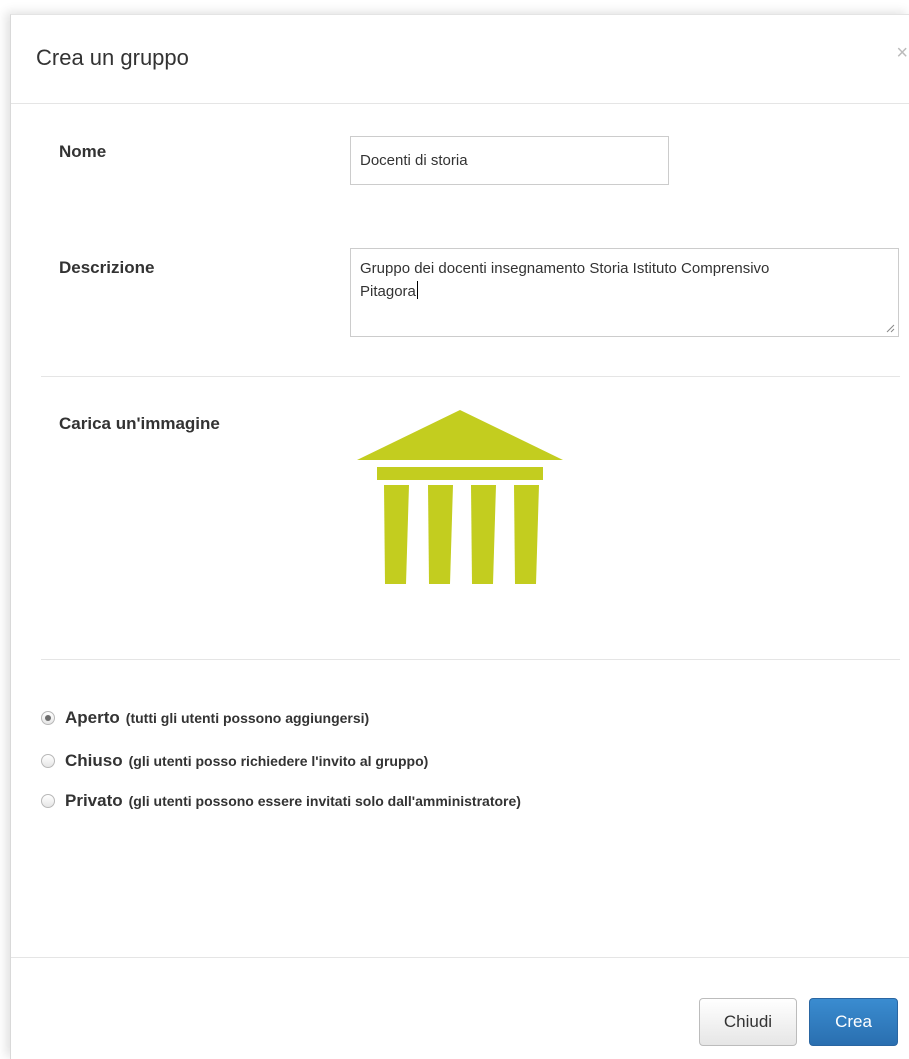 Image resolution: width=909 pixels, height=1059 pixels. What do you see at coordinates (748, 1022) in the screenshot?
I see `close-button: Chiudi` at bounding box center [748, 1022].